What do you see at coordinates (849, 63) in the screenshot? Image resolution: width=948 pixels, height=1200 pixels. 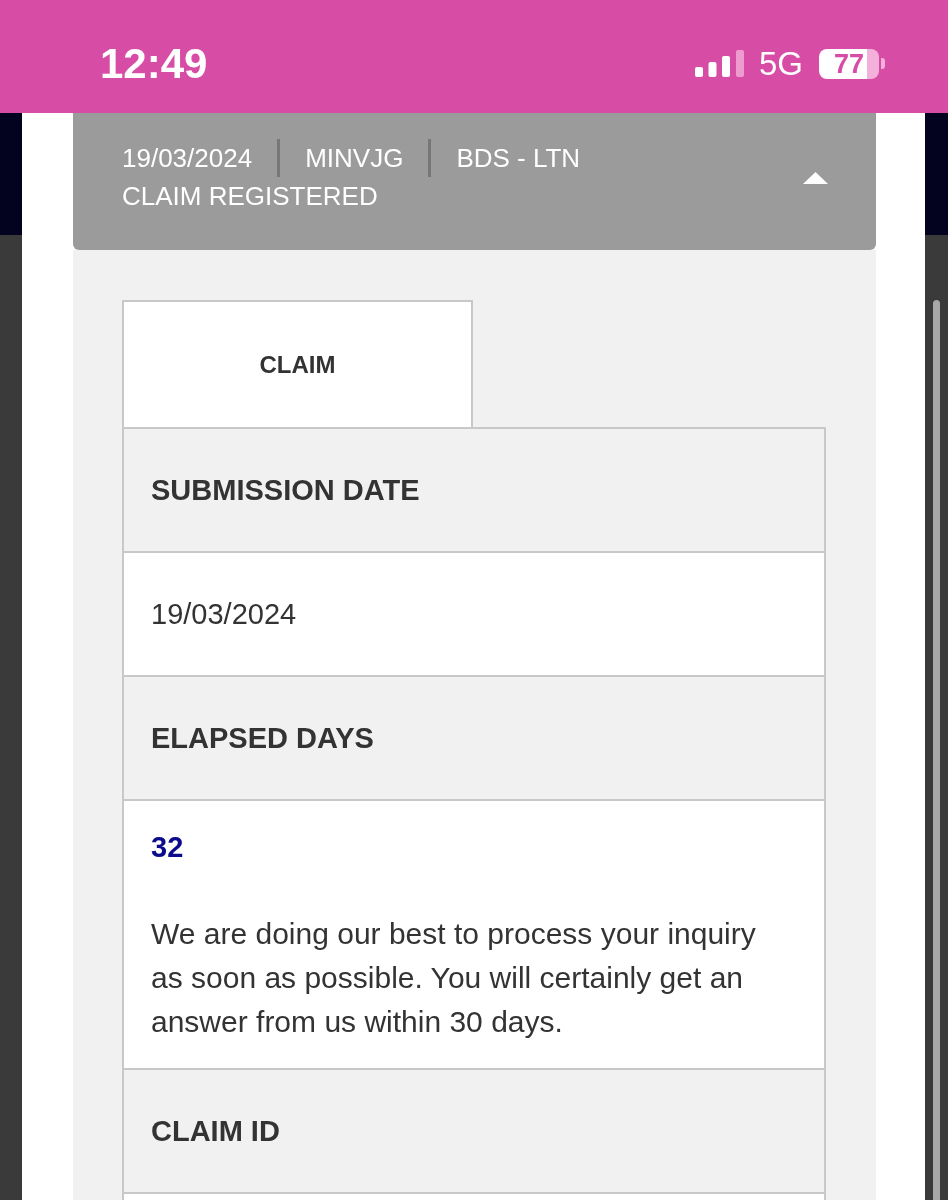 I see `battery-indicator: 77` at bounding box center [849, 63].